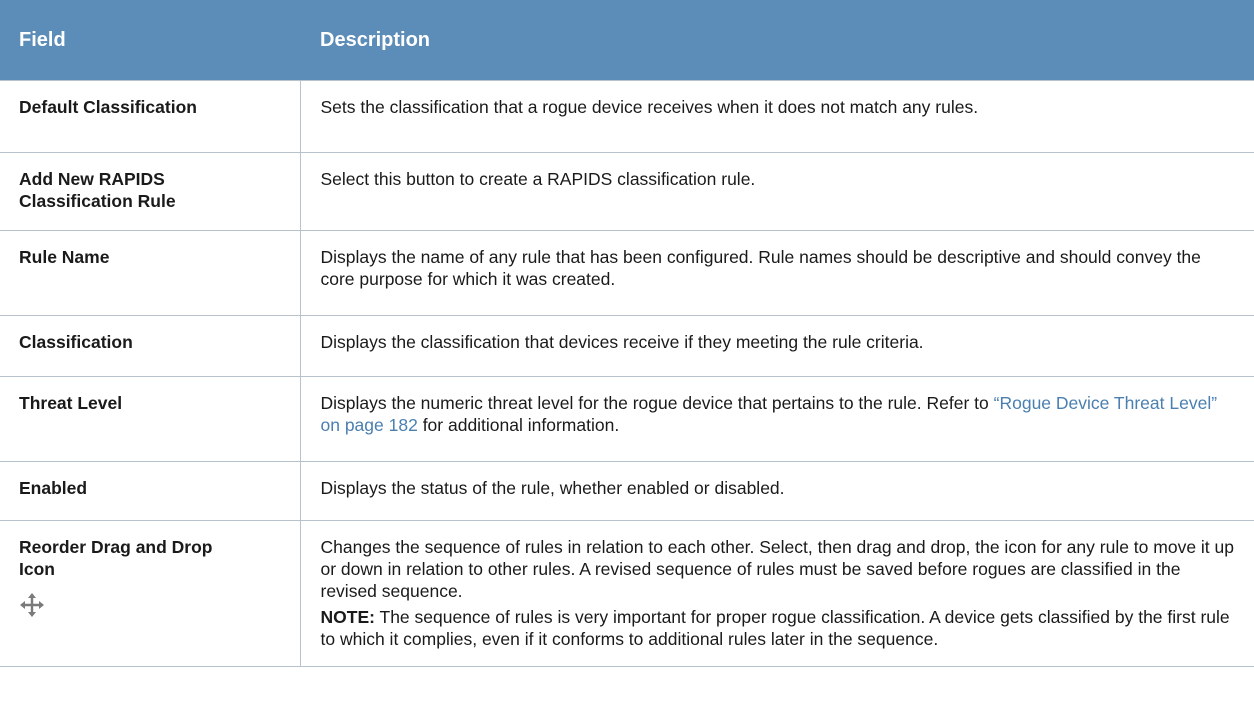 The width and height of the screenshot is (1254, 723). I want to click on field-cell: Reorder Drag and Drop Icon, so click(150, 593).